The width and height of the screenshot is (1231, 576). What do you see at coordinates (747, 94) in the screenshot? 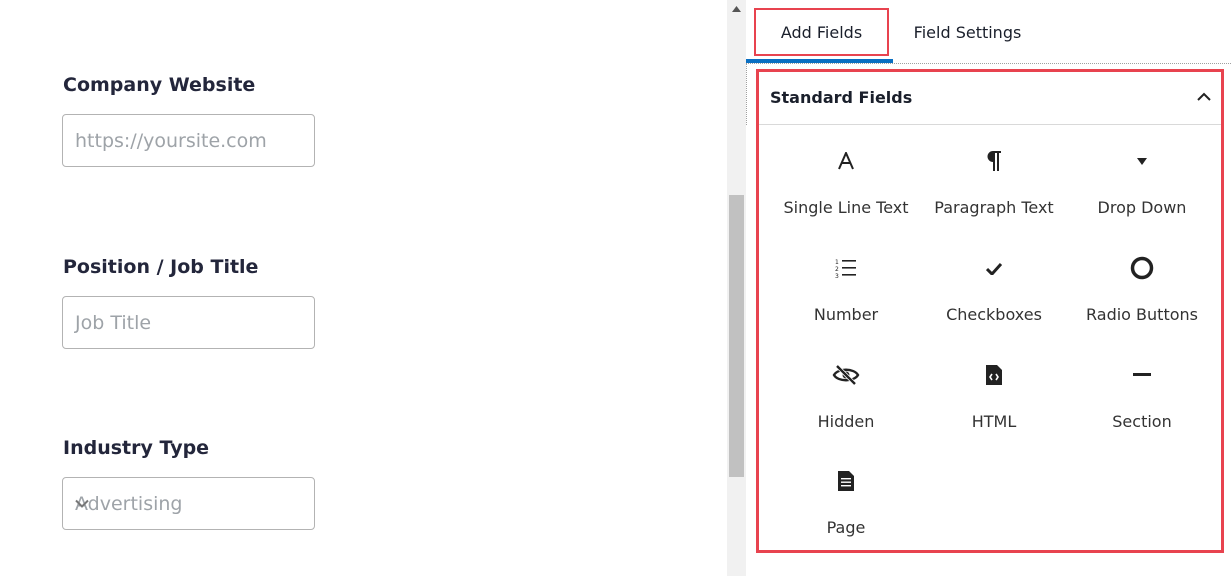
I see `panel-divider-left` at bounding box center [747, 94].